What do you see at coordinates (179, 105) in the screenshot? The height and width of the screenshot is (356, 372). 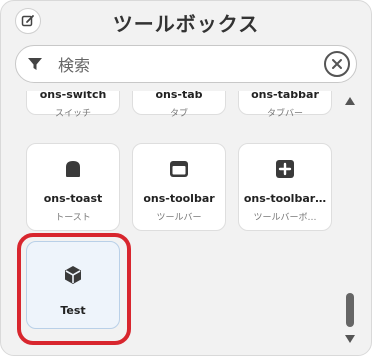 I see `component-tile: ons-tab タブ` at bounding box center [179, 105].